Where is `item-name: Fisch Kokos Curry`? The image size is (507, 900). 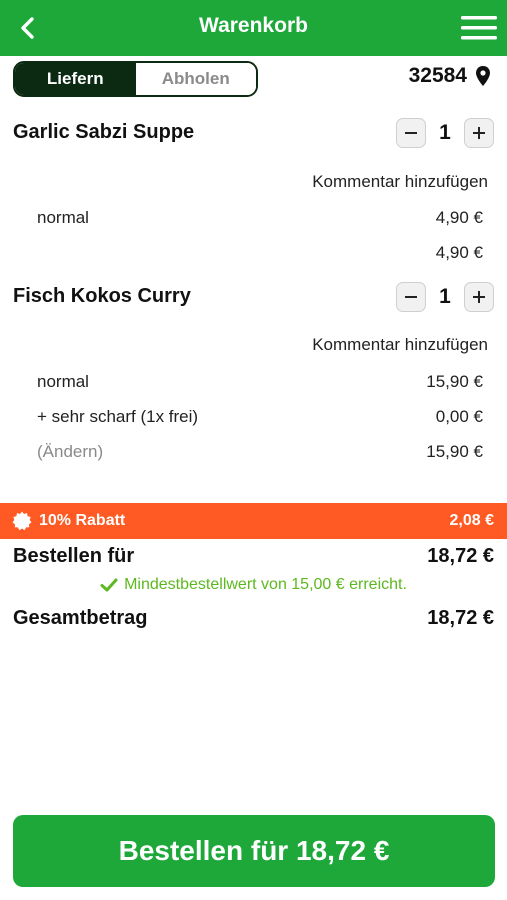 item-name: Fisch Kokos Curry is located at coordinates (102, 296).